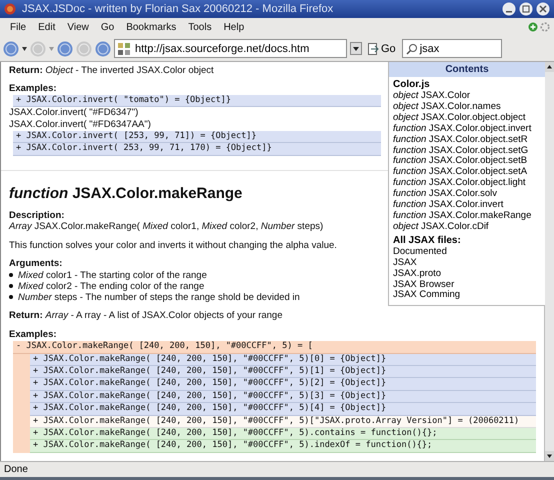  What do you see at coordinates (426, 240) in the screenshot?
I see `panel-heading: All JSAX files:` at bounding box center [426, 240].